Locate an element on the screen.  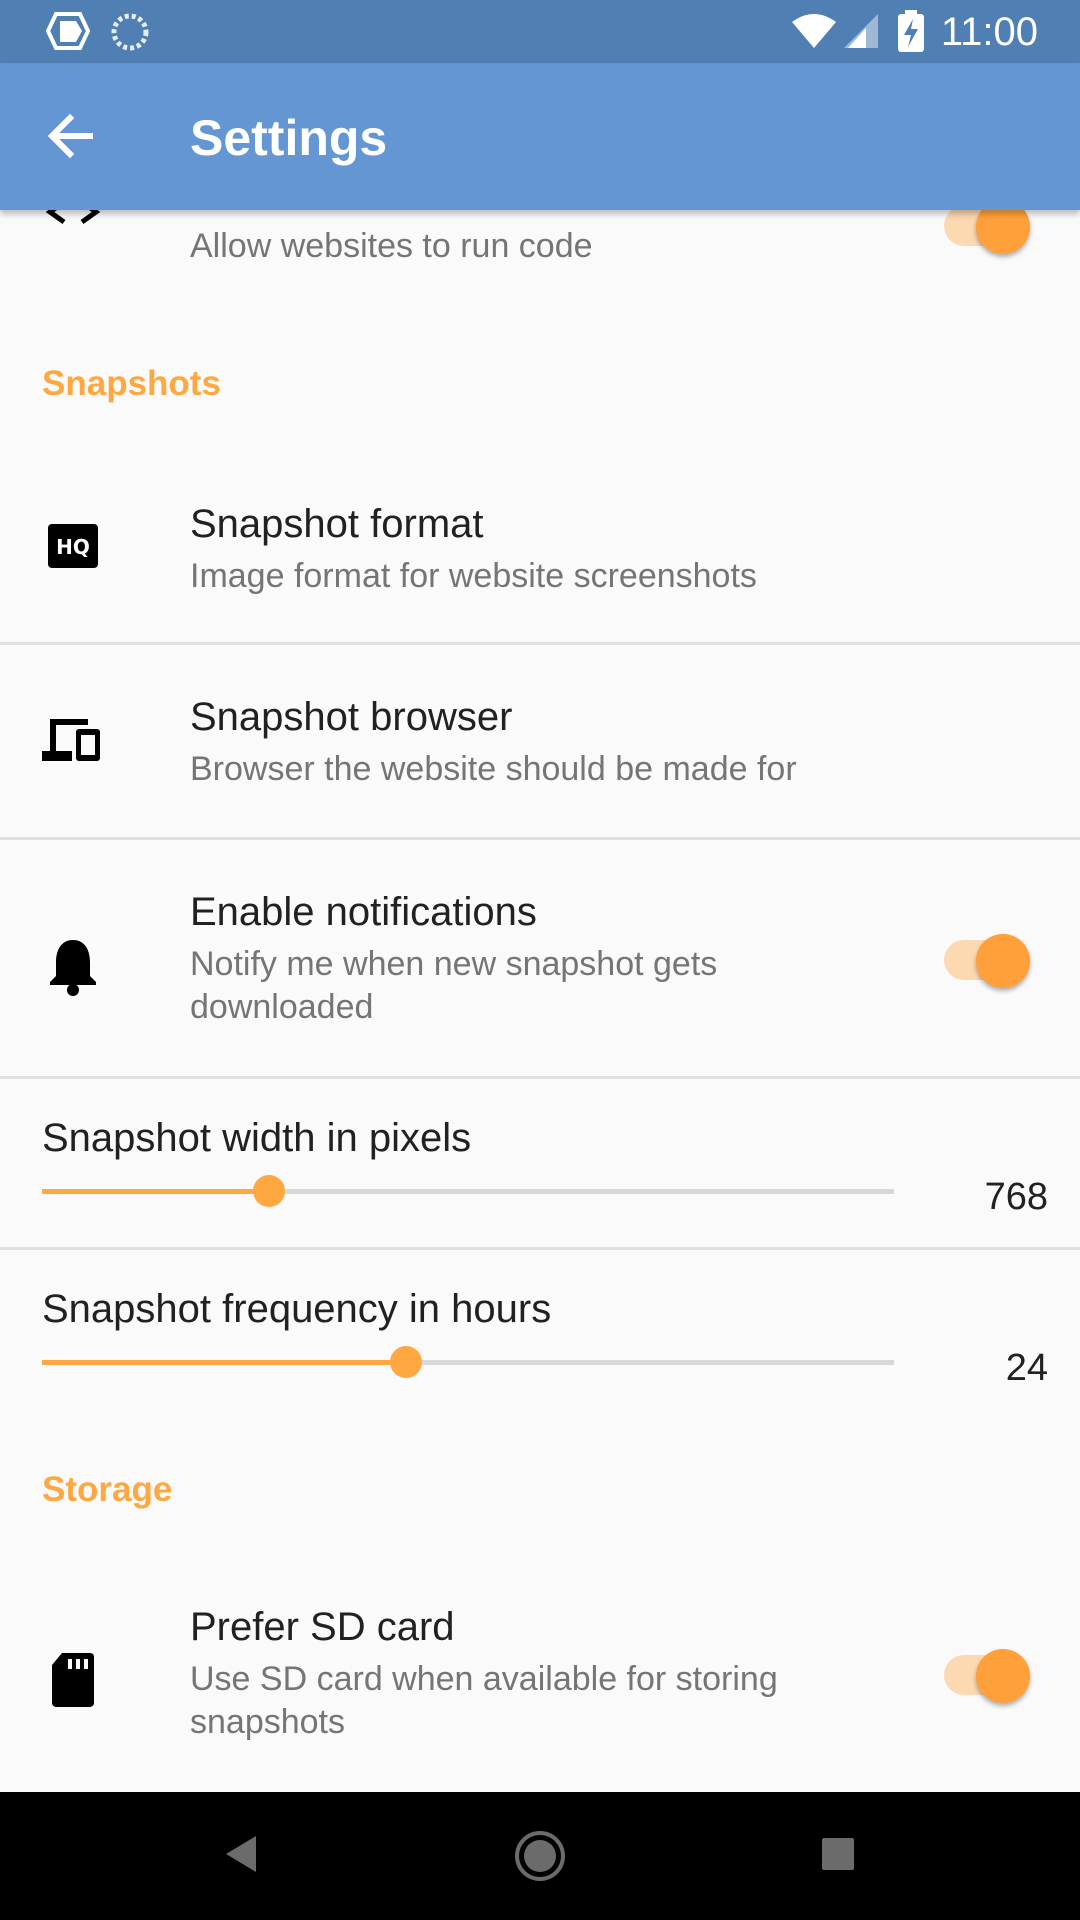
pref-snapshot-browser-summary: Browser the website should be made for is located at coordinates (493, 769).